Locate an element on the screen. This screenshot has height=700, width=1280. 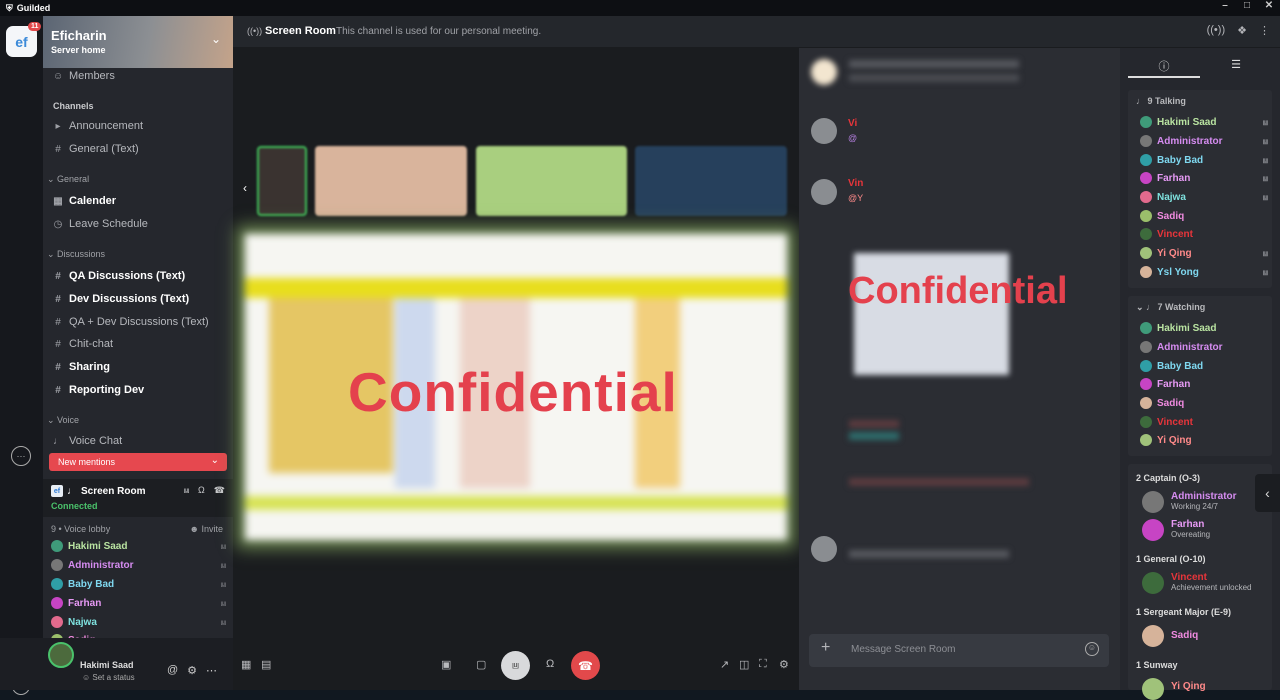
tab-info: ⓘ is located at coordinates (1164, 66).